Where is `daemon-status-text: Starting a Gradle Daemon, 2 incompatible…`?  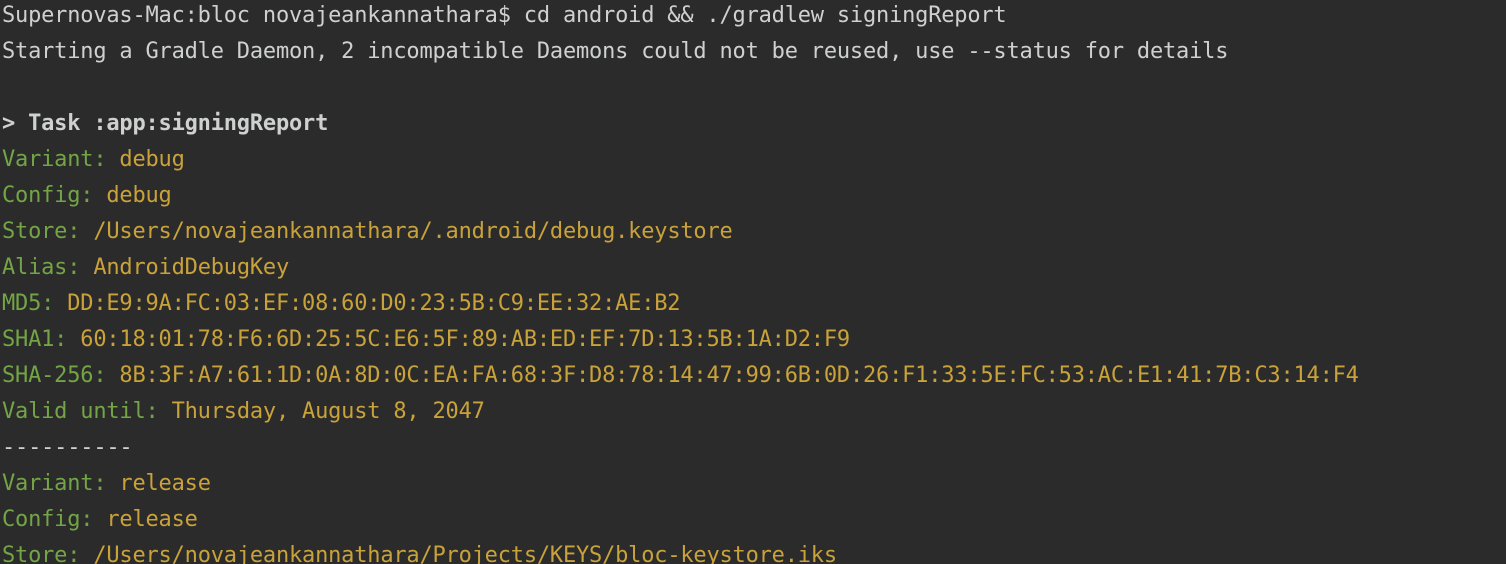
daemon-status-text: Starting a Gradle Daemon, 2 incompatible… is located at coordinates (615, 51).